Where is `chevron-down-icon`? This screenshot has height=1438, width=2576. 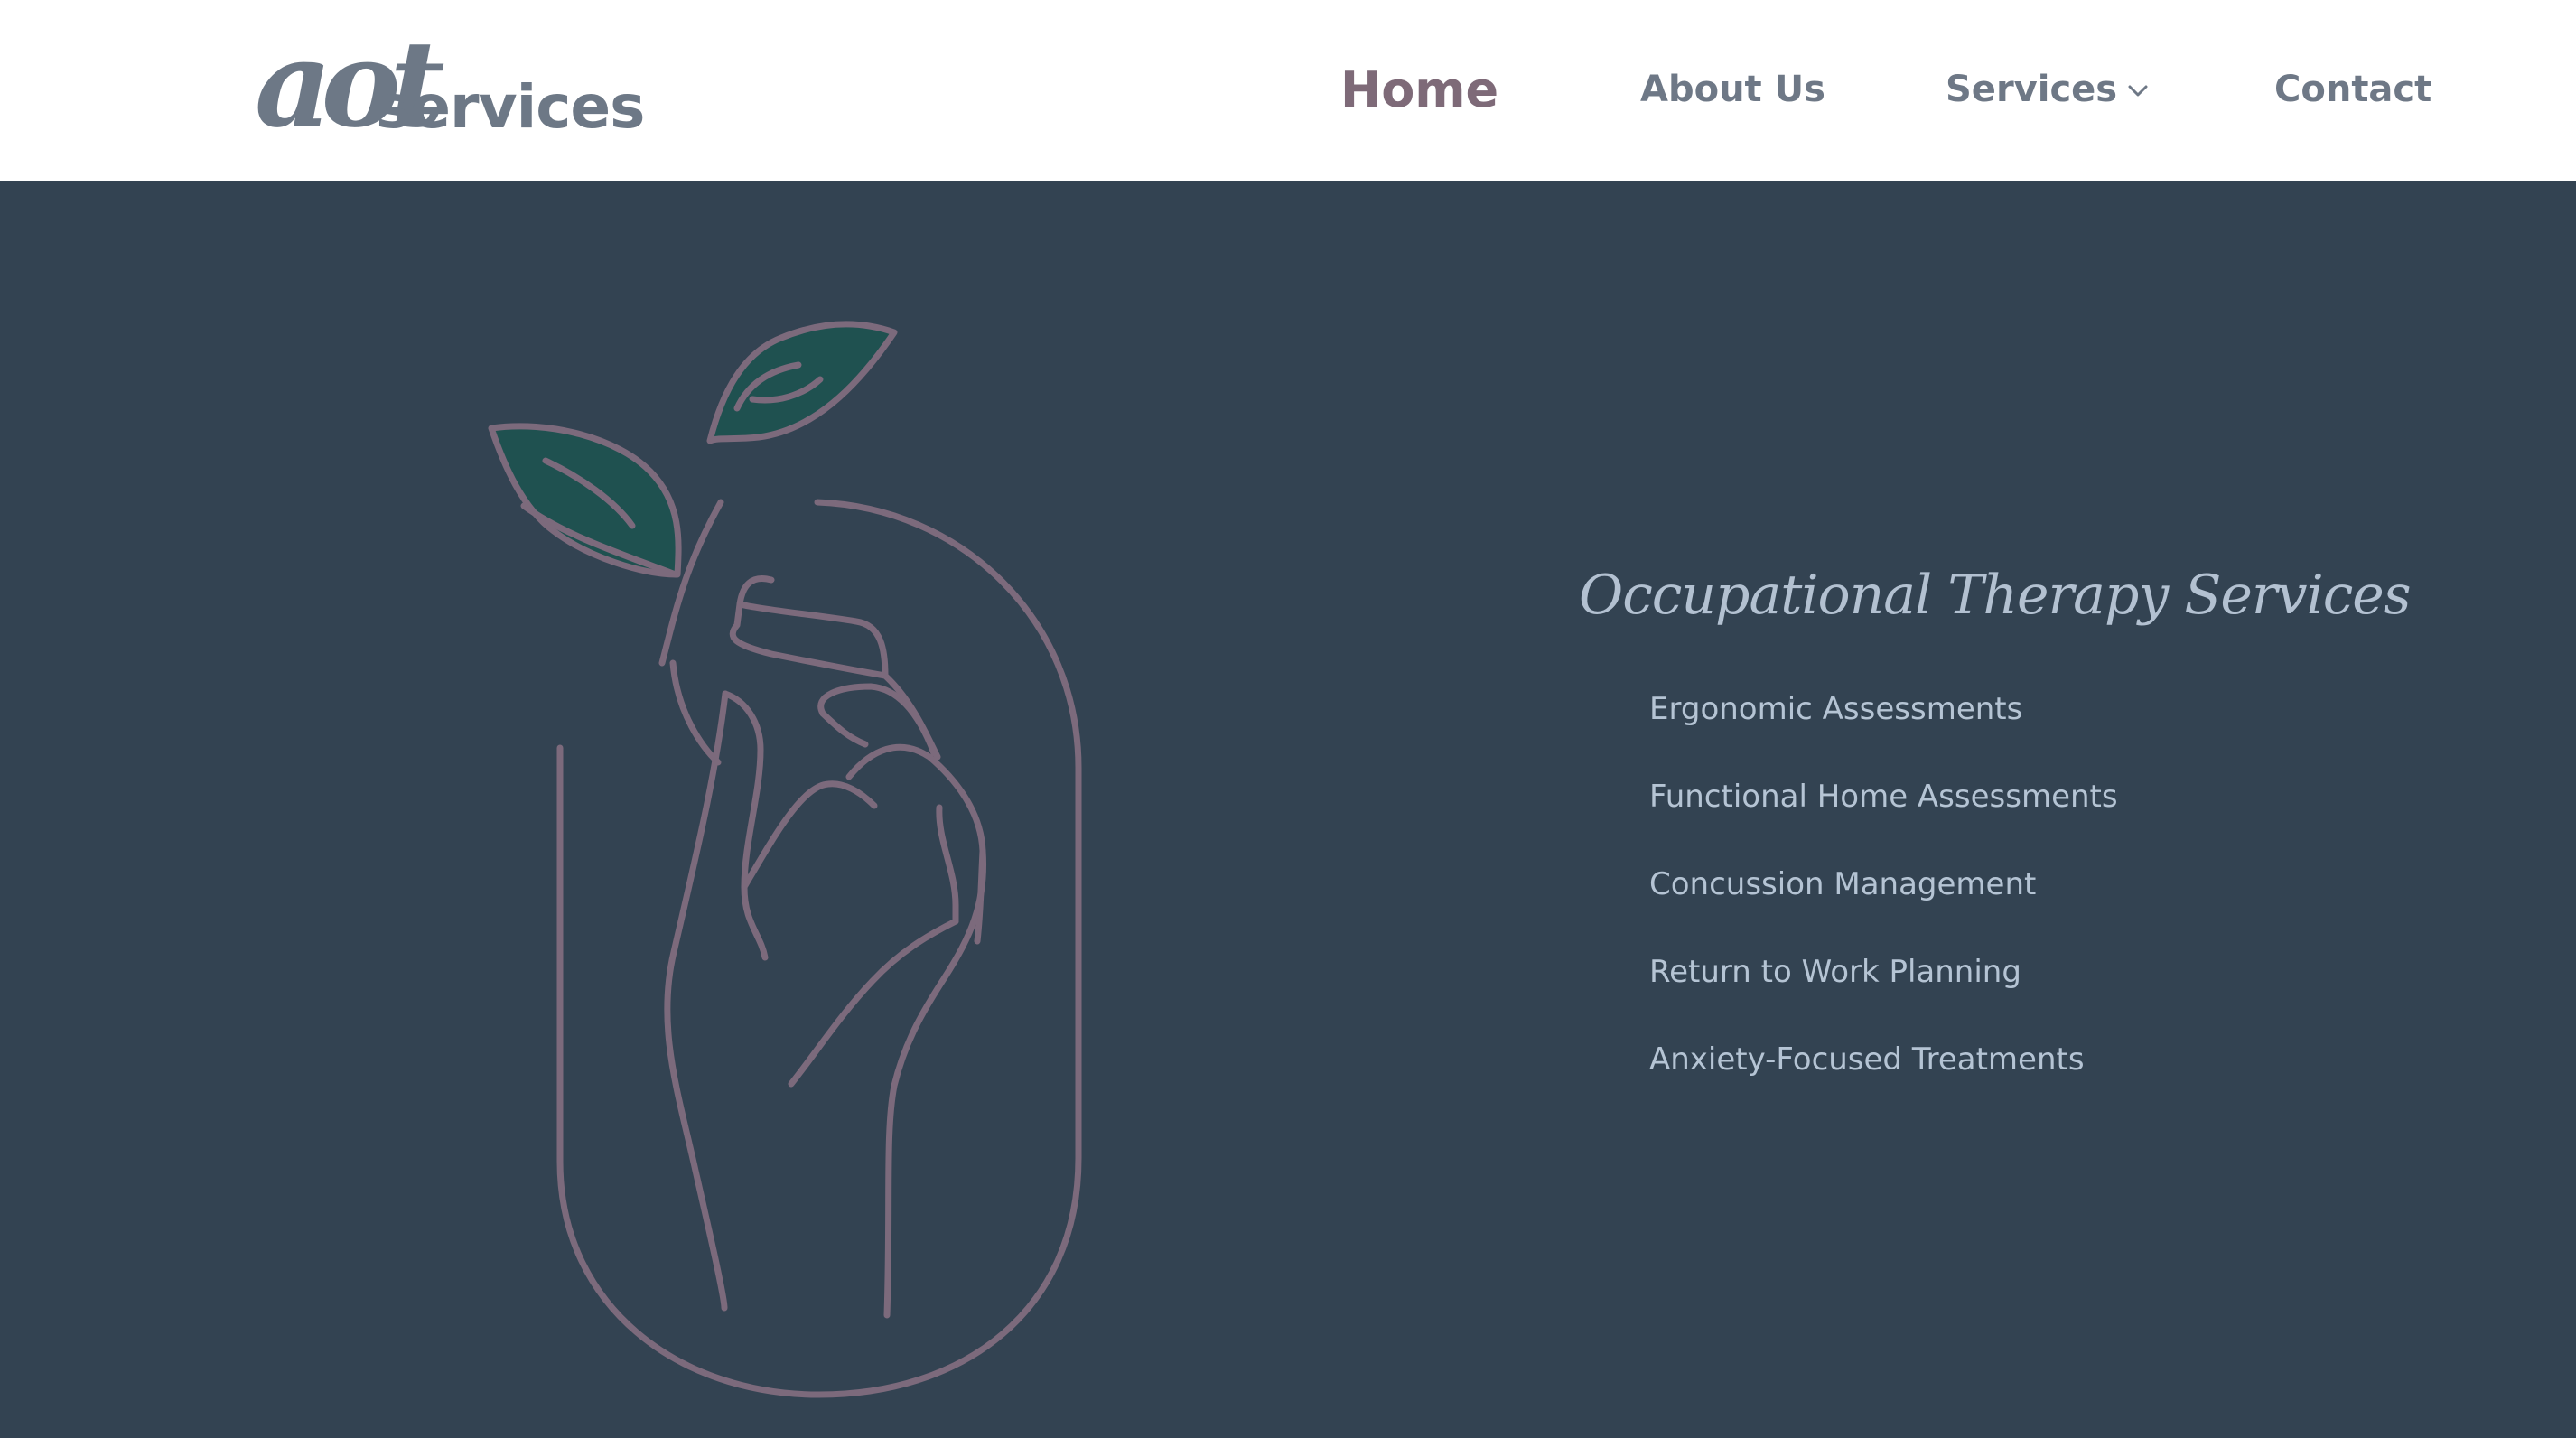
chevron-down-icon is located at coordinates (2138, 91).